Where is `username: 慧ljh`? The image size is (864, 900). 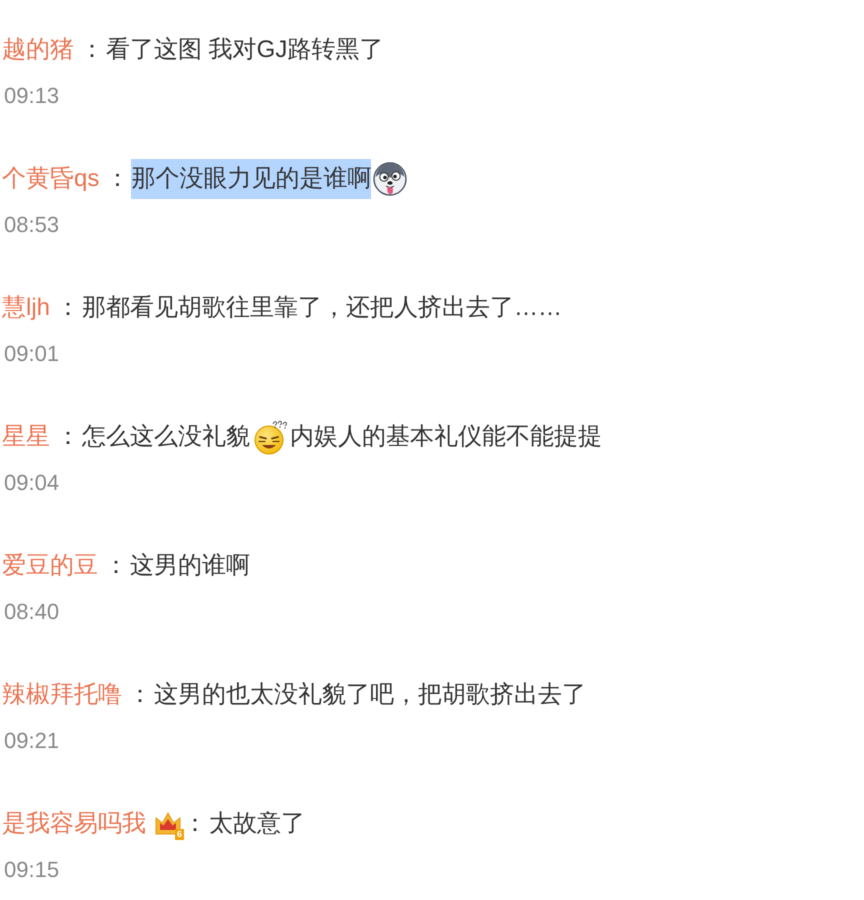
username: 慧ljh is located at coordinates (26, 308).